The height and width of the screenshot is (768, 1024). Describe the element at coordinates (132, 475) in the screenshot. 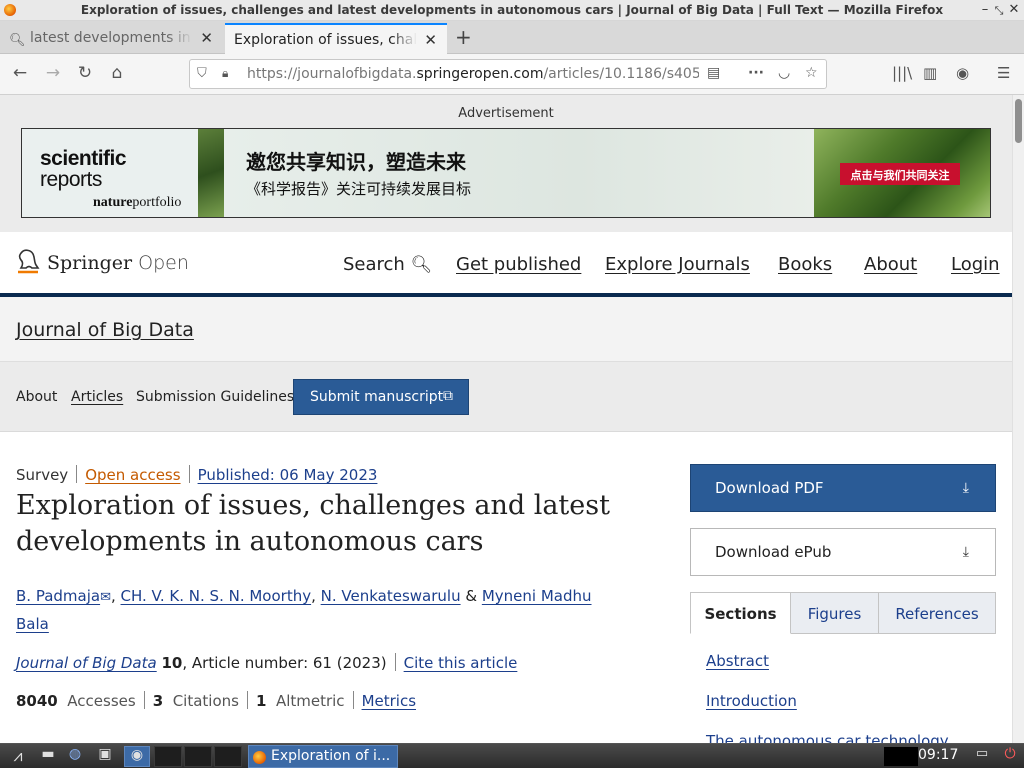

I see `open-access-link: Open access` at that location.